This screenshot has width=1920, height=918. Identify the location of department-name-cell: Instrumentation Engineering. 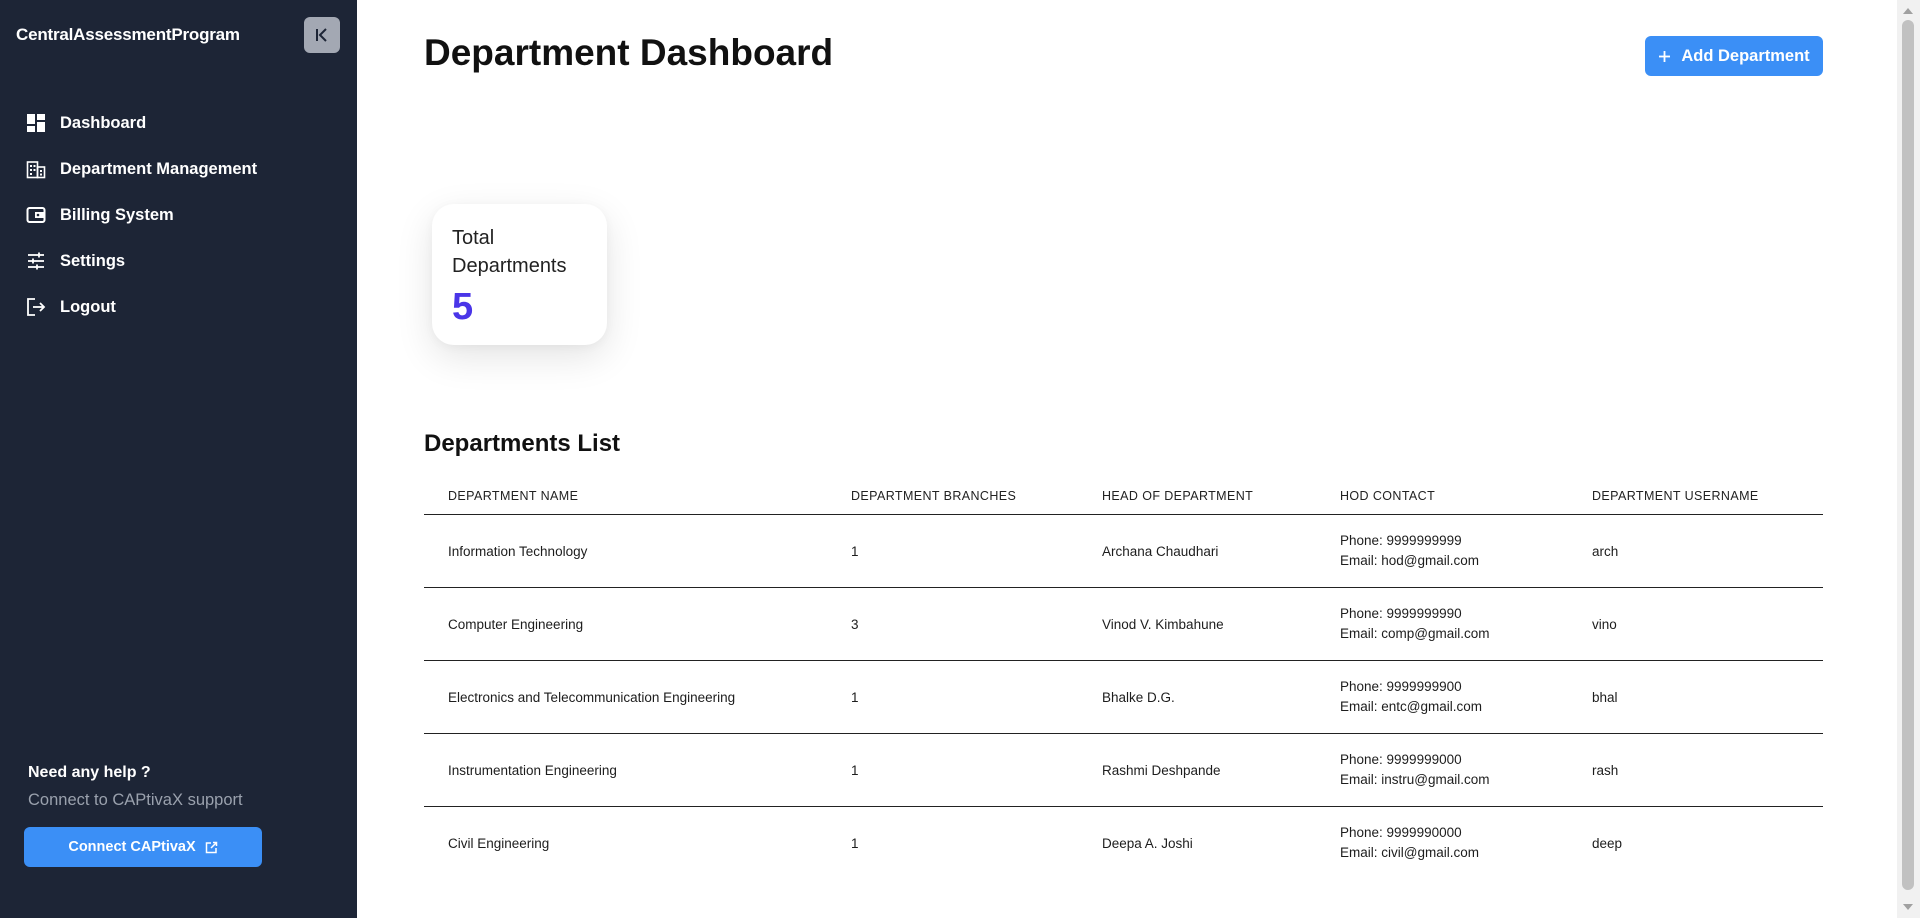
(625, 770).